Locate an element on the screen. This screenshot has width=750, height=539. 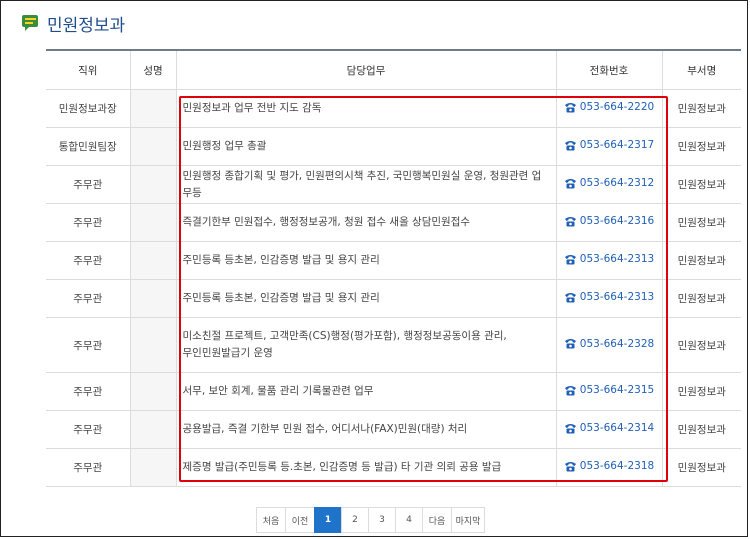
phone-cell: 053-664-2312 is located at coordinates (609, 184).